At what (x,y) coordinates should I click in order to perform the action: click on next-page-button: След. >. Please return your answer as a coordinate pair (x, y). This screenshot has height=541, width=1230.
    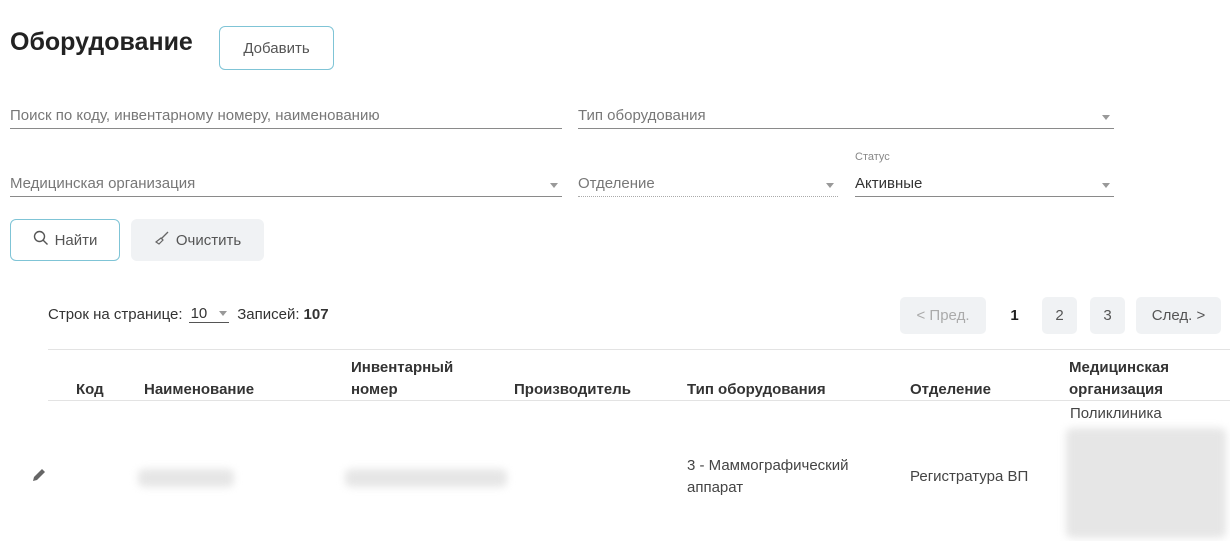
    Looking at the image, I should click on (1178, 315).